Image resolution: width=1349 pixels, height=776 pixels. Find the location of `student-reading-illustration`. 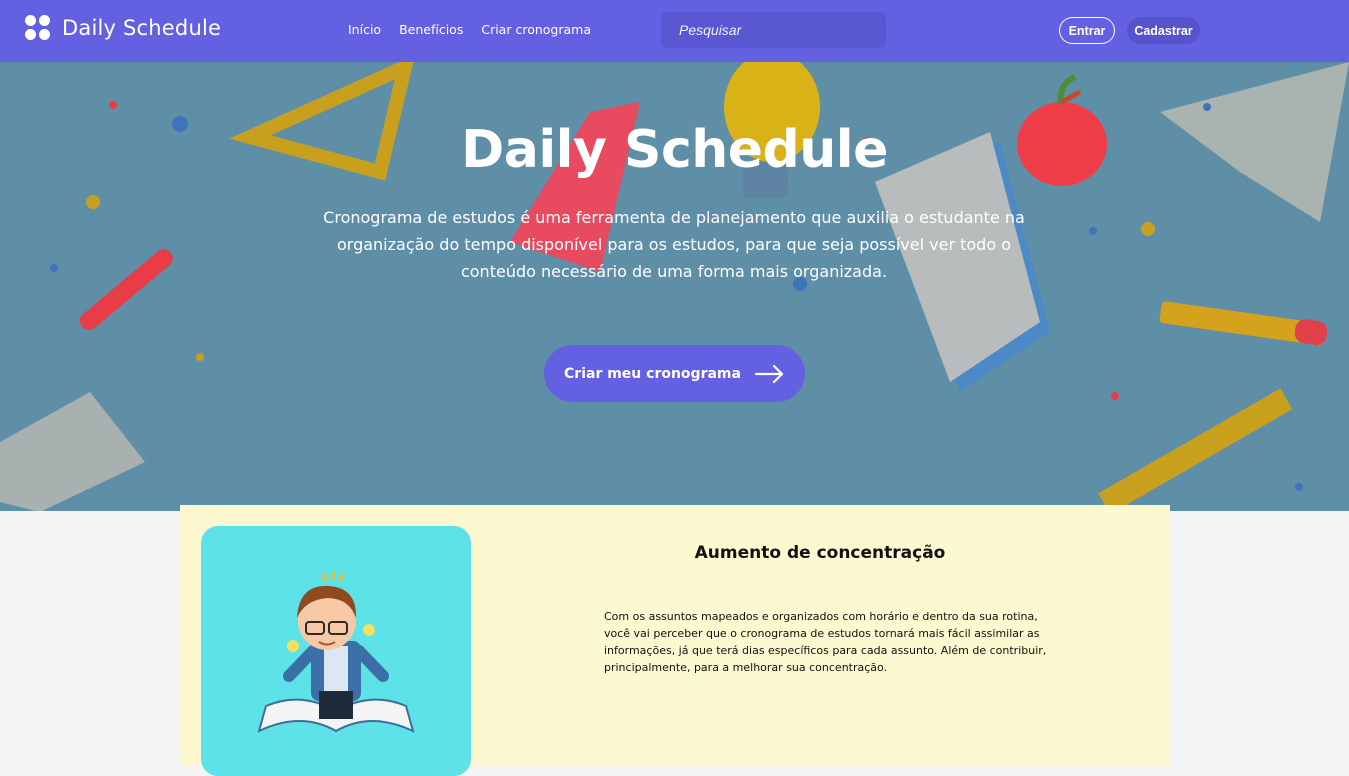

student-reading-illustration is located at coordinates (336, 651).